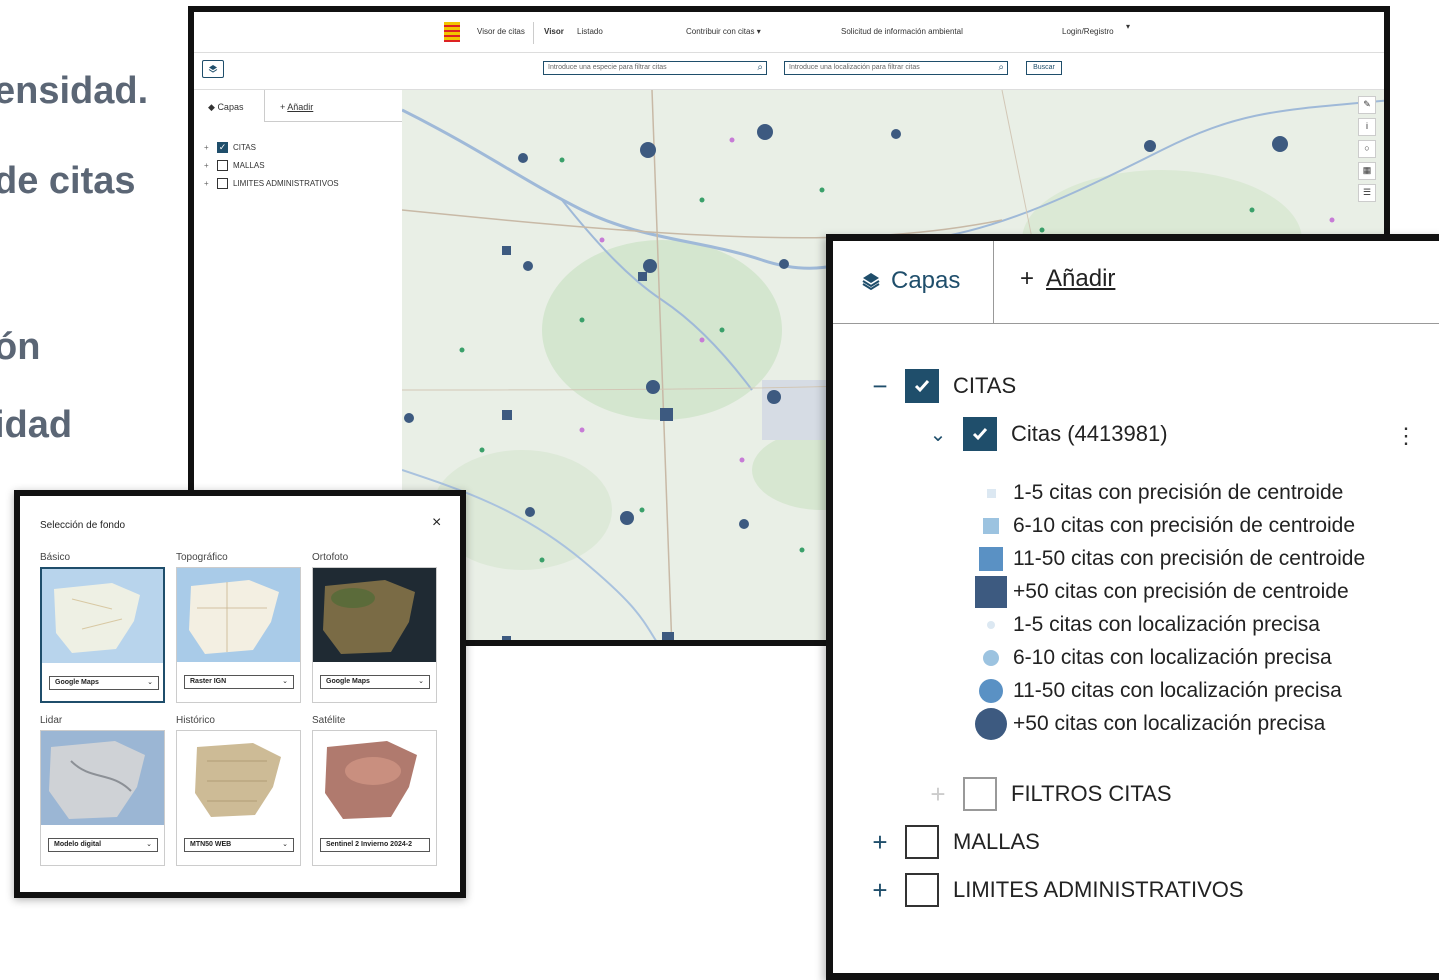 This screenshot has width=1439, height=980. Describe the element at coordinates (36, 425) in the screenshot. I see `slide-text-4: idad` at that location.